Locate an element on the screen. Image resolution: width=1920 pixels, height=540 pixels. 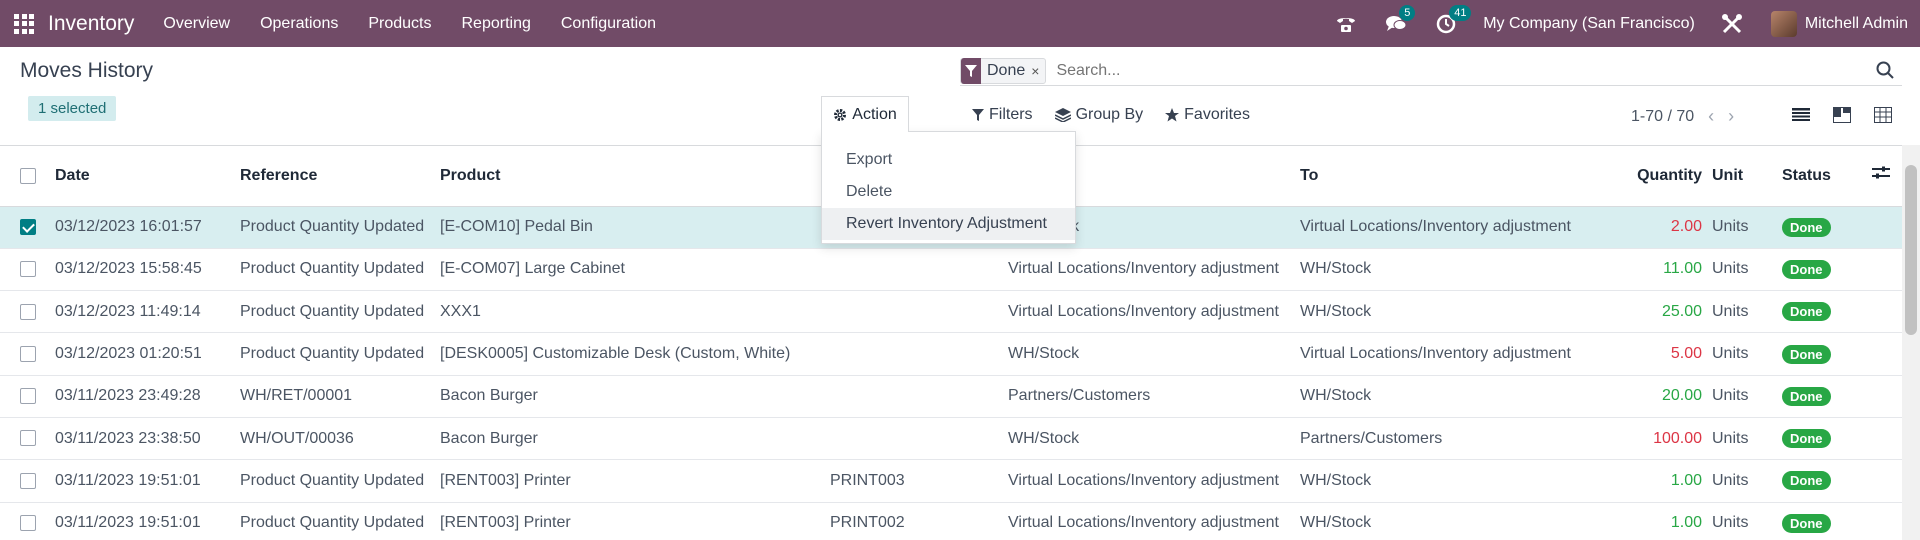
messages-icon: 5 is located at coordinates (1400, 19).